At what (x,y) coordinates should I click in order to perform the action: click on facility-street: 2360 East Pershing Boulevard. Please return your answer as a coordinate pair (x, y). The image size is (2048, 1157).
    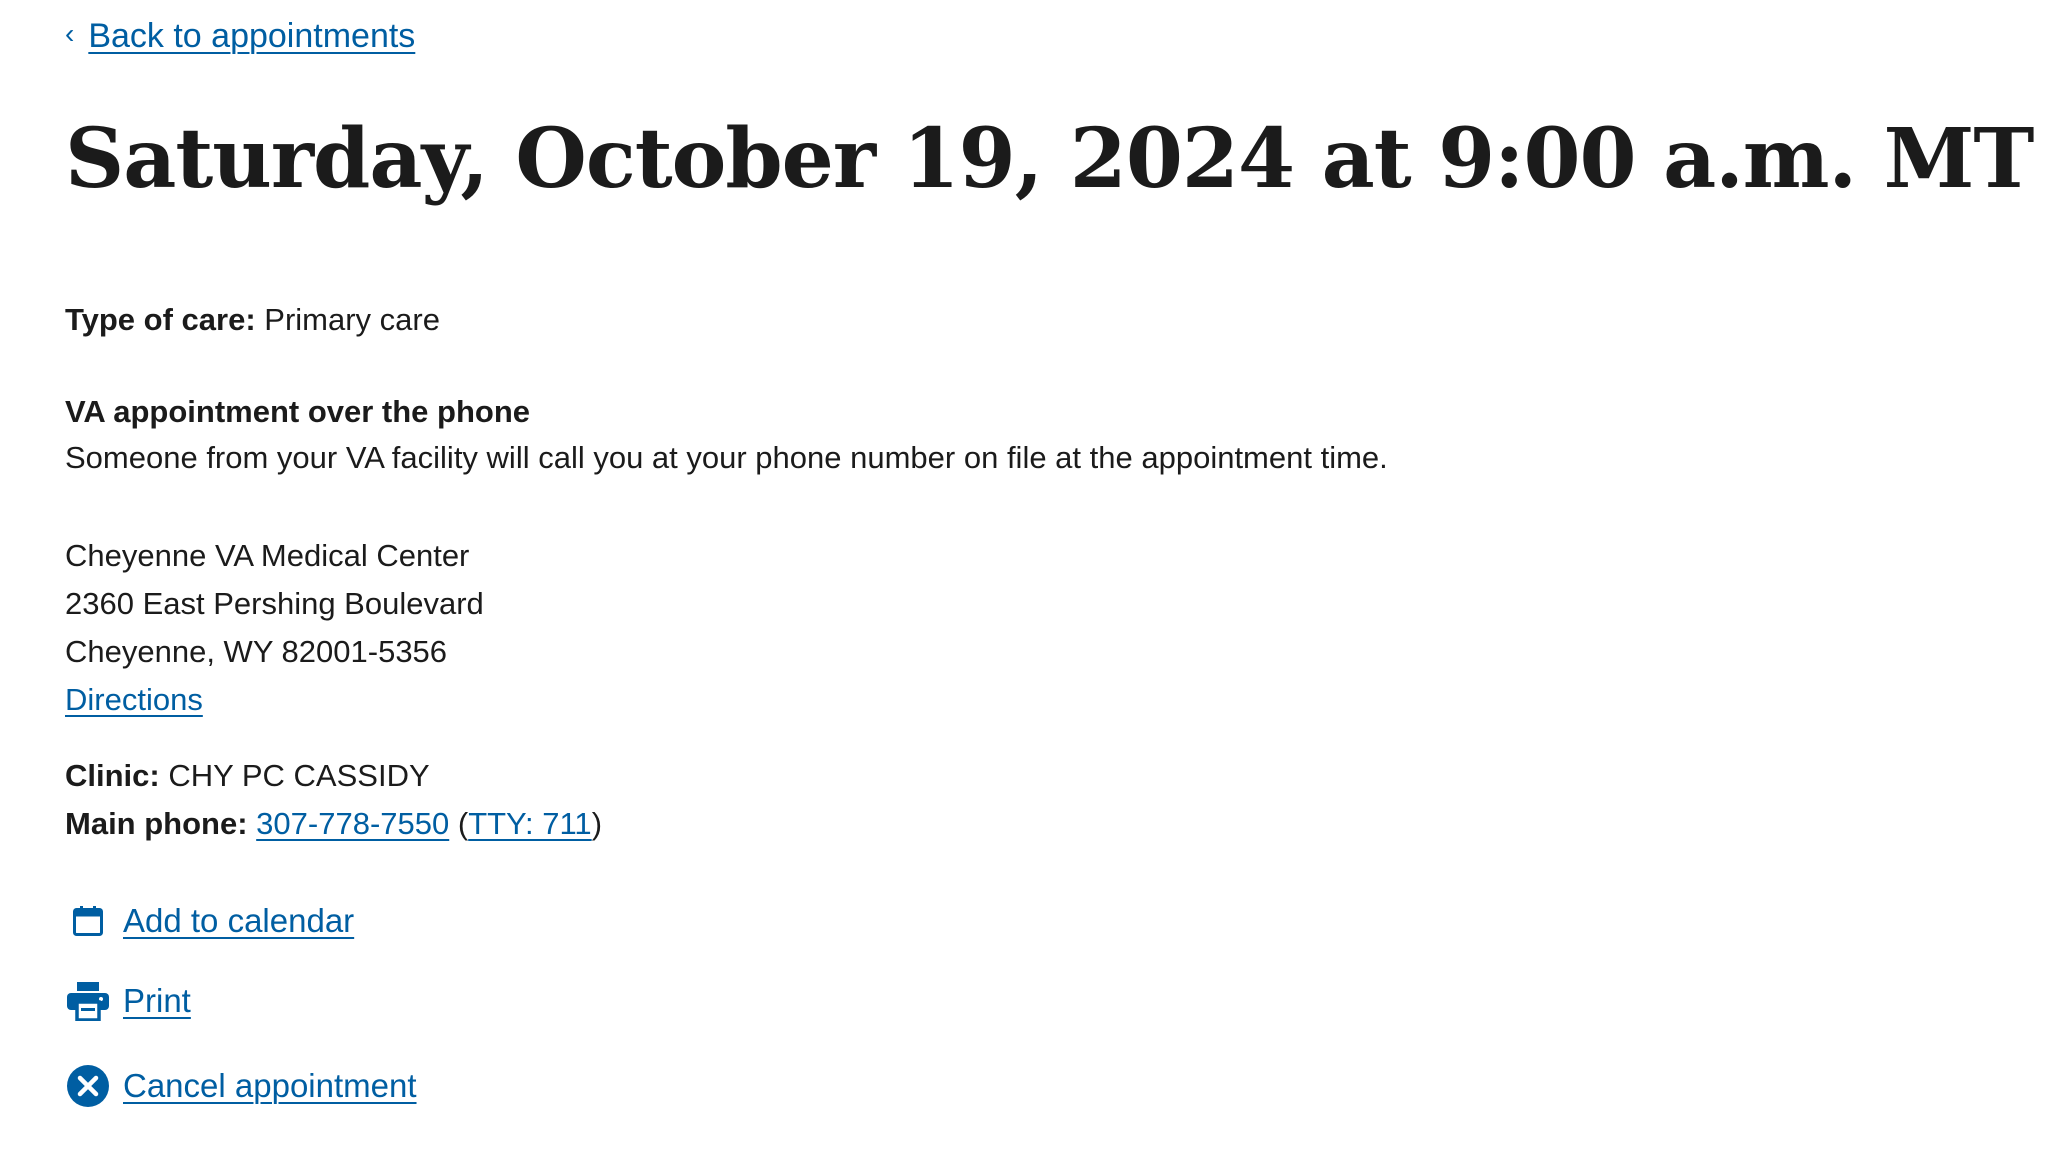
    Looking at the image, I should click on (274, 603).